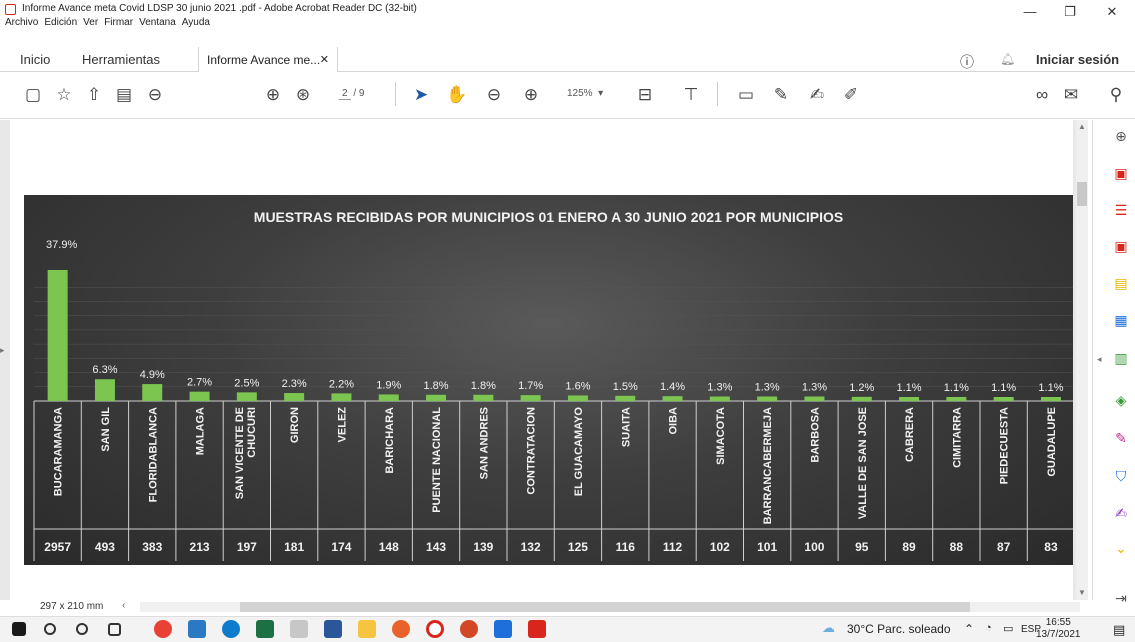 The height and width of the screenshot is (642, 1135). Describe the element at coordinates (324, 59) in the screenshot. I see `close-tab-icon: ✕` at that location.